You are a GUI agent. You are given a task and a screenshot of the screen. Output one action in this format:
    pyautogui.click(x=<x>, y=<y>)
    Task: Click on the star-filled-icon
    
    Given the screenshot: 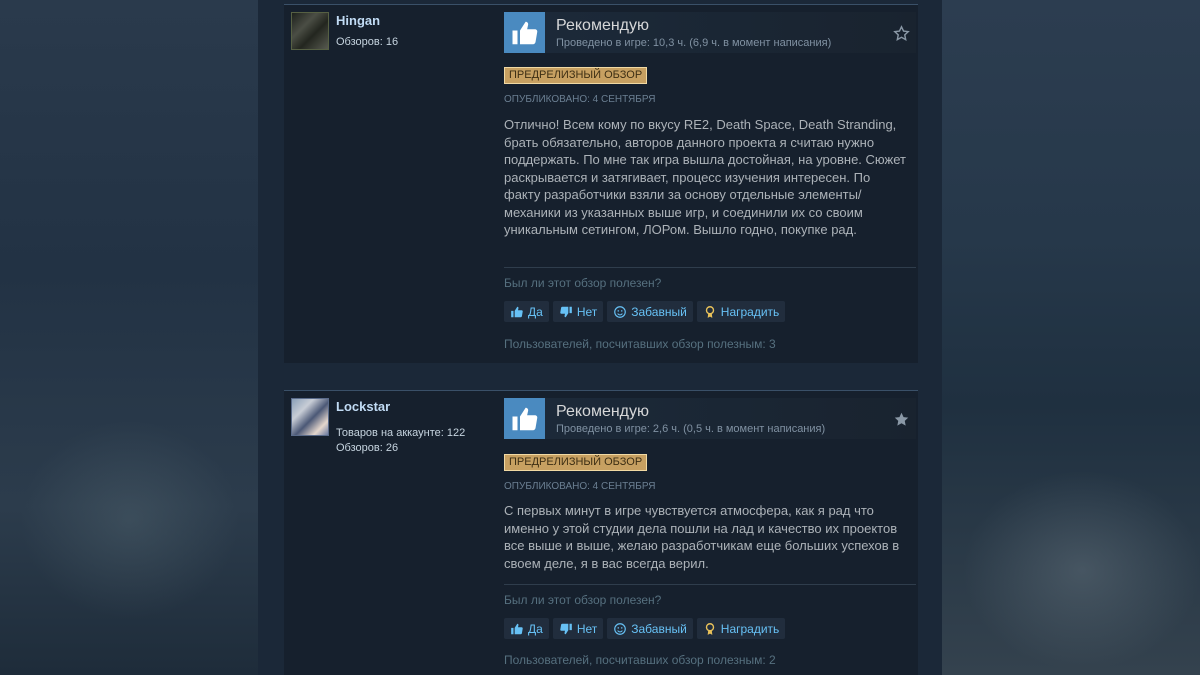 What is the action you would take?
    pyautogui.click(x=901, y=419)
    